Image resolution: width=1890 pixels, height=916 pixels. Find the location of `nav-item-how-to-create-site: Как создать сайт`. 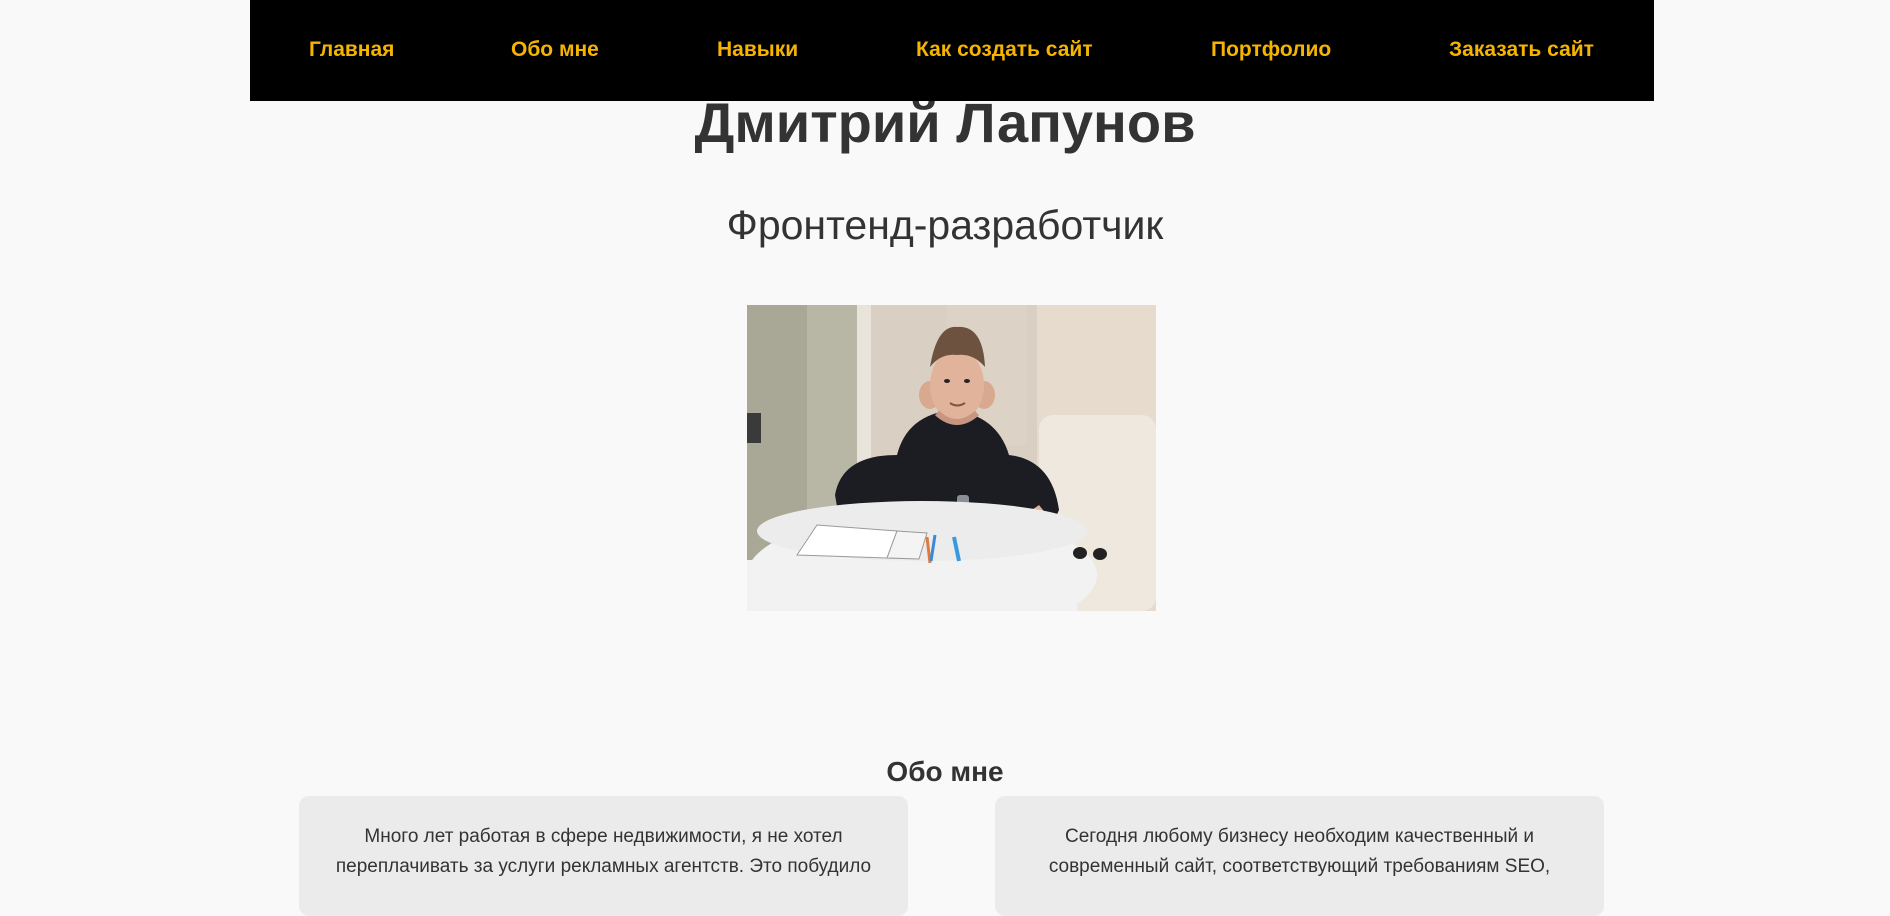

nav-item-how-to-create-site: Как создать сайт is located at coordinates (1004, 50).